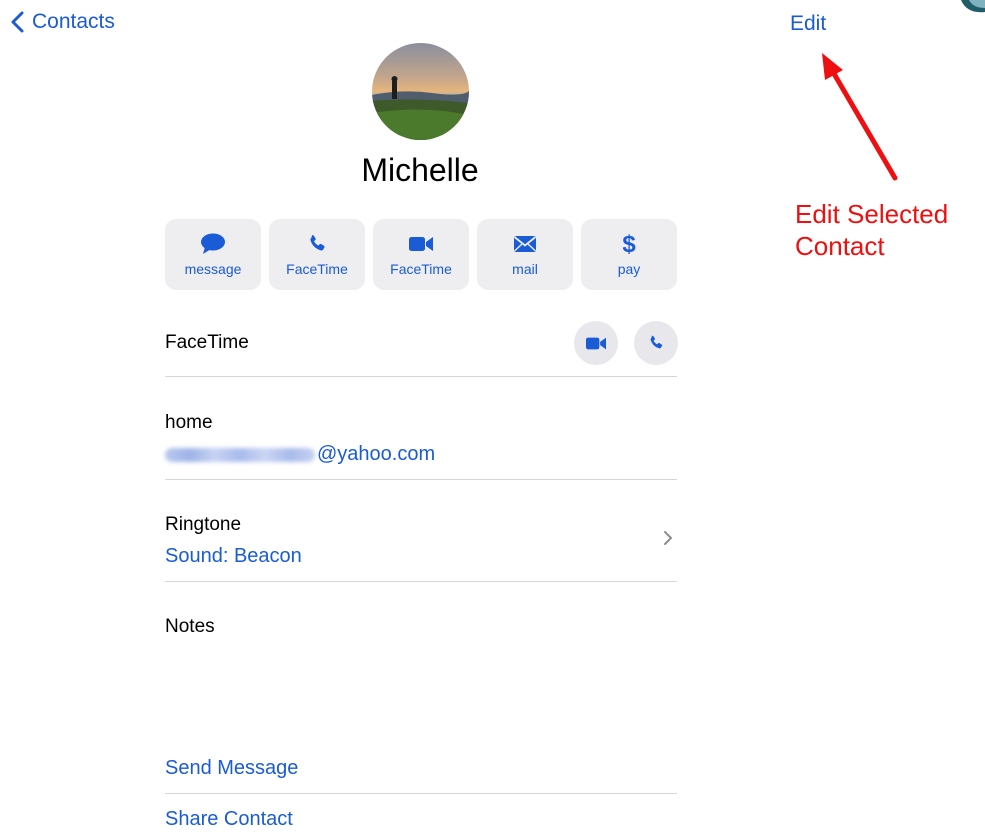 This screenshot has height=833, width=985. I want to click on redacted-blur, so click(240, 454).